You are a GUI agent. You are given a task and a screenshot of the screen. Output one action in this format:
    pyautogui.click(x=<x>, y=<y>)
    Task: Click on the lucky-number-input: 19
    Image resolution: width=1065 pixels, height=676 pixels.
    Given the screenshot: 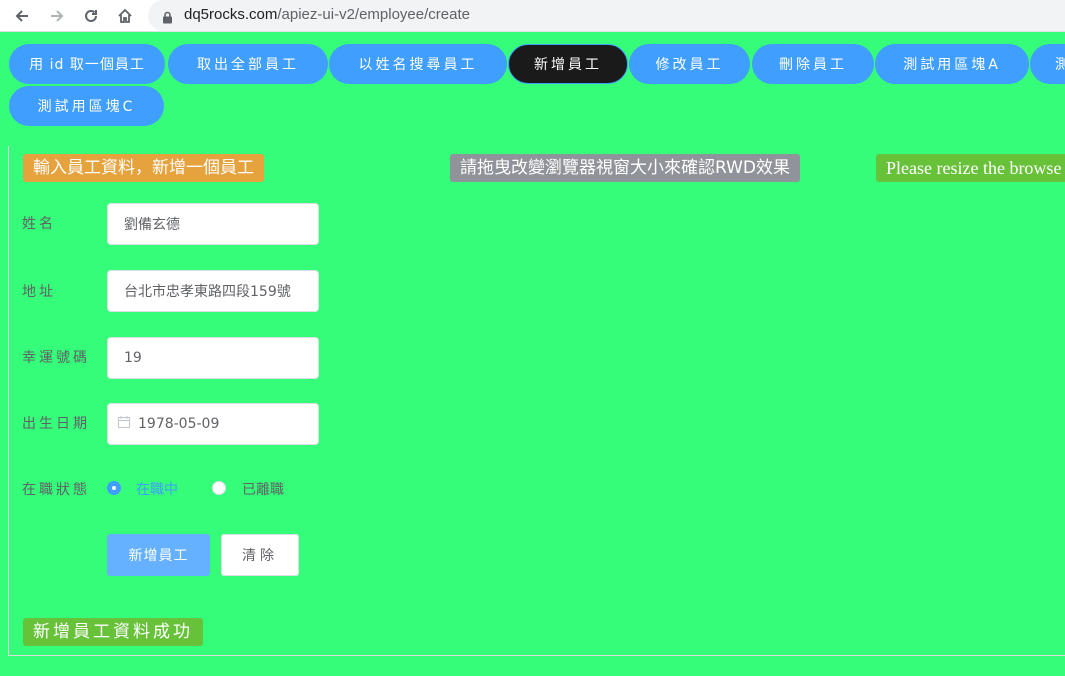 What is the action you would take?
    pyautogui.click(x=213, y=358)
    